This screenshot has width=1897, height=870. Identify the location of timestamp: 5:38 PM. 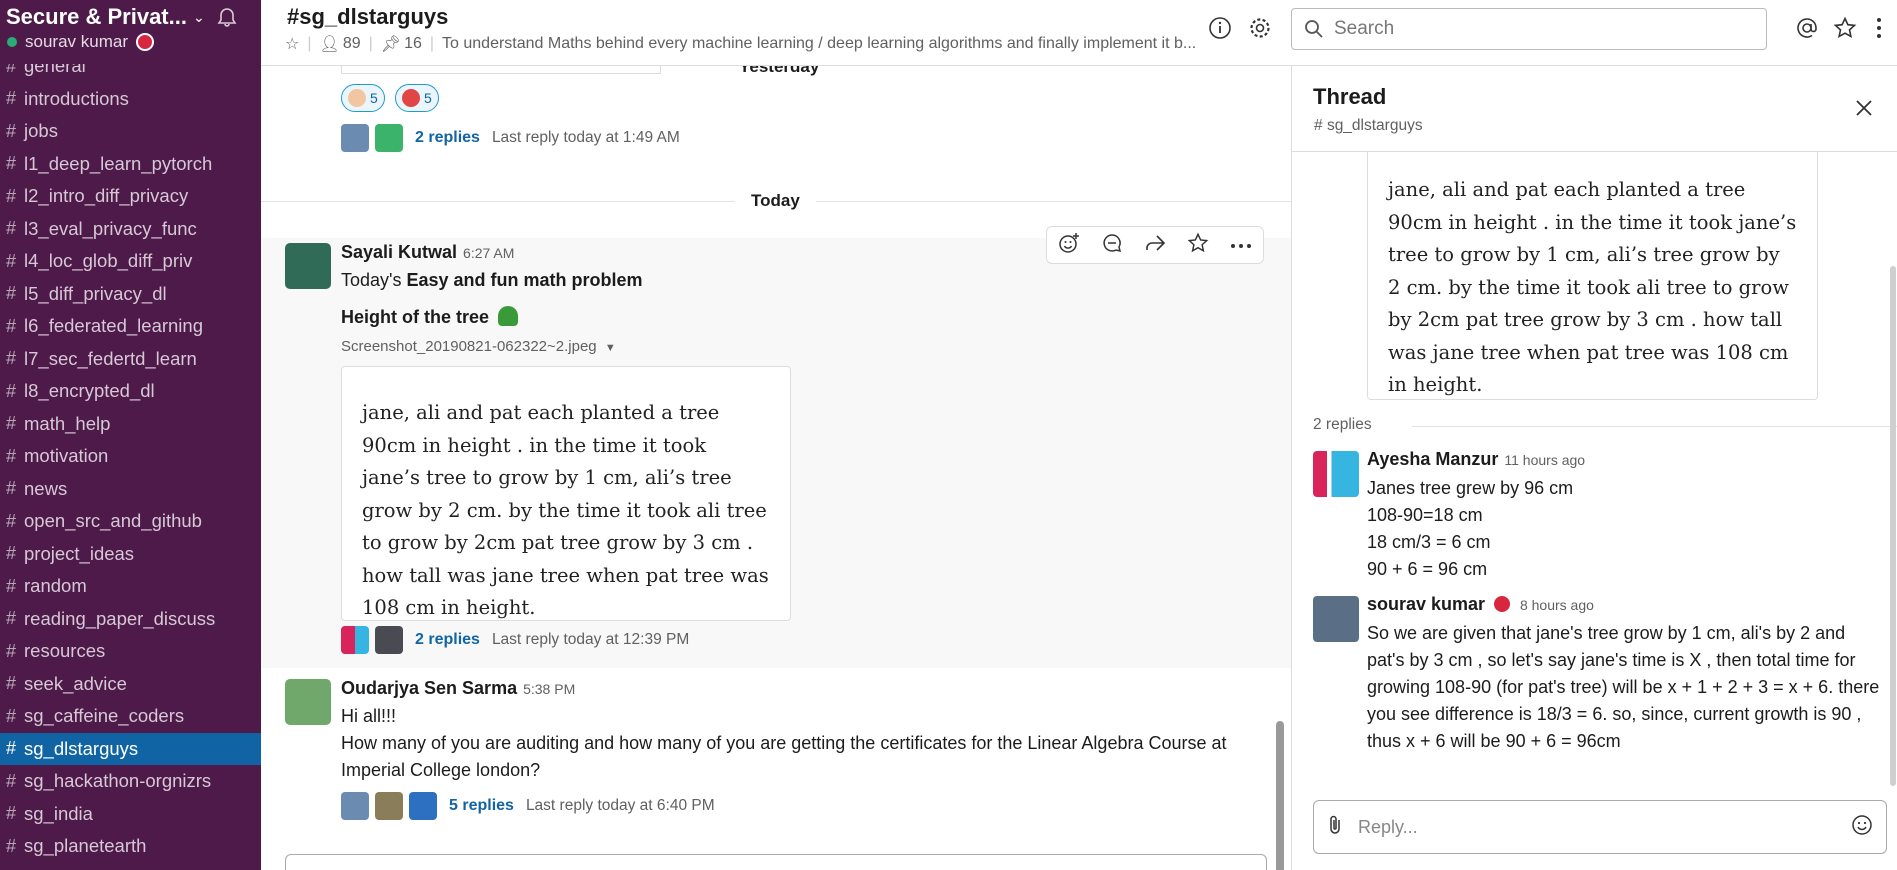
(549, 689).